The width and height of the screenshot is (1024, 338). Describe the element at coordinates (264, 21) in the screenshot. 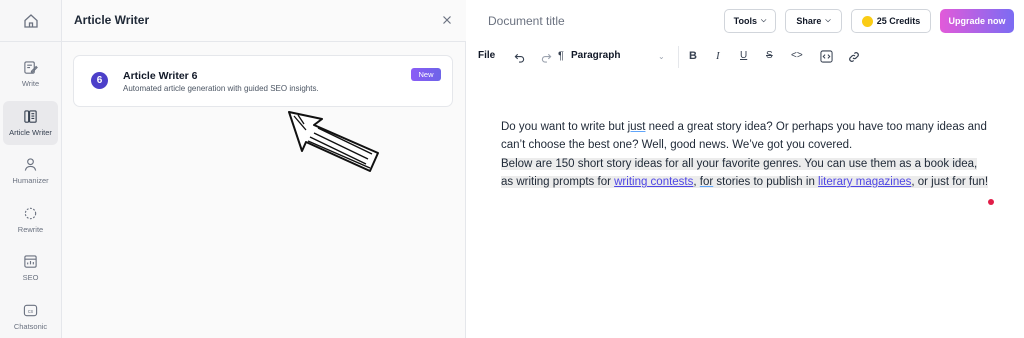

I see `panel-header: Article Writer` at that location.